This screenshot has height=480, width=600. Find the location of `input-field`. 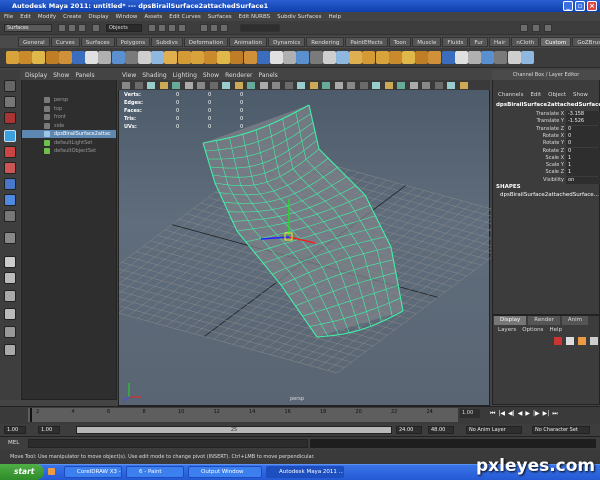

input-field is located at coordinates (260, 28).